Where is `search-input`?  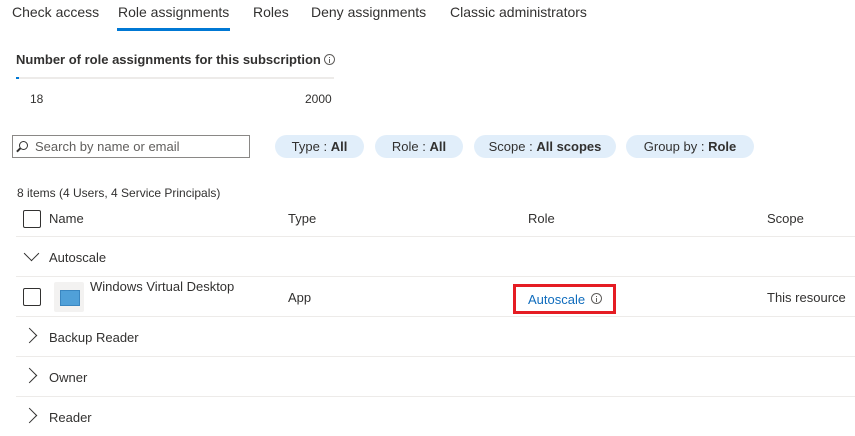 search-input is located at coordinates (140, 146).